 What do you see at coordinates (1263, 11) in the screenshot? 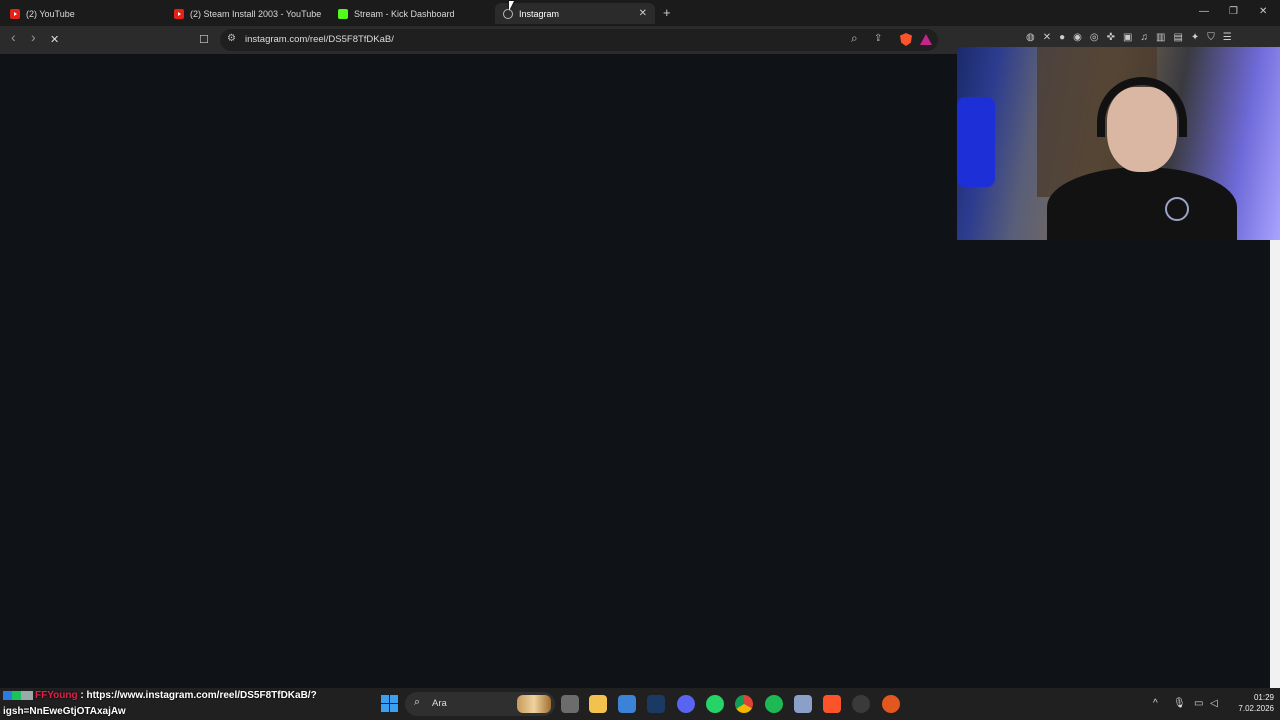
I see `close-window-button: ✕` at bounding box center [1263, 11].